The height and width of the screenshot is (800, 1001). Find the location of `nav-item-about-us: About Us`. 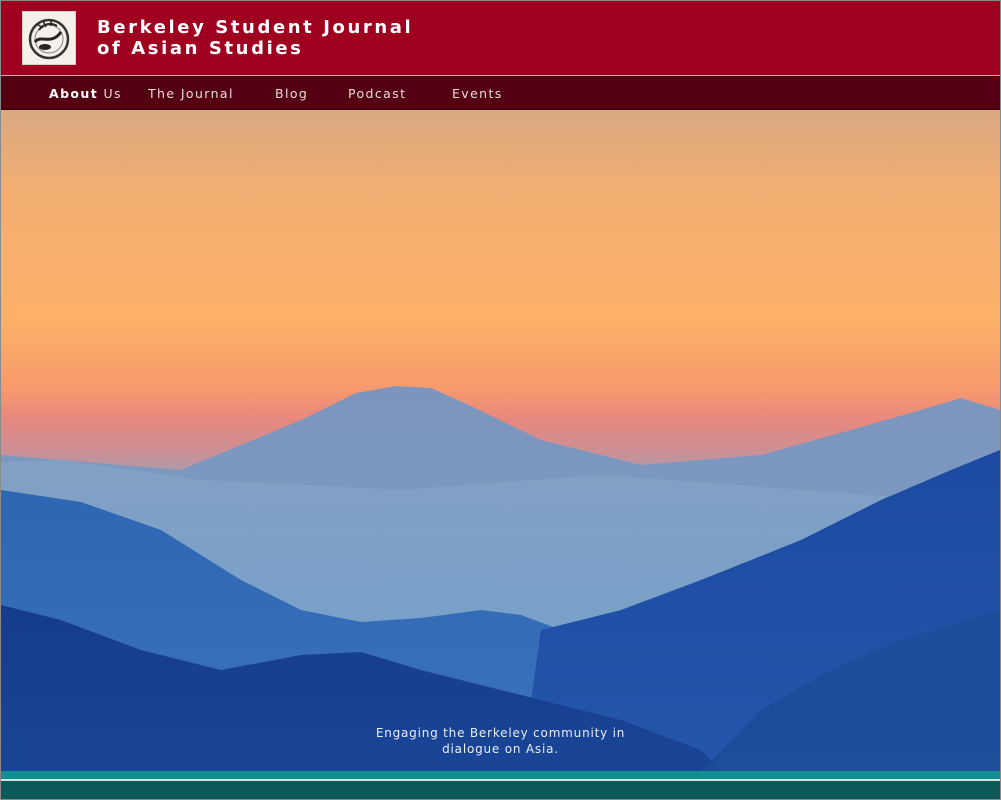

nav-item-about-us: About Us is located at coordinates (85, 92).